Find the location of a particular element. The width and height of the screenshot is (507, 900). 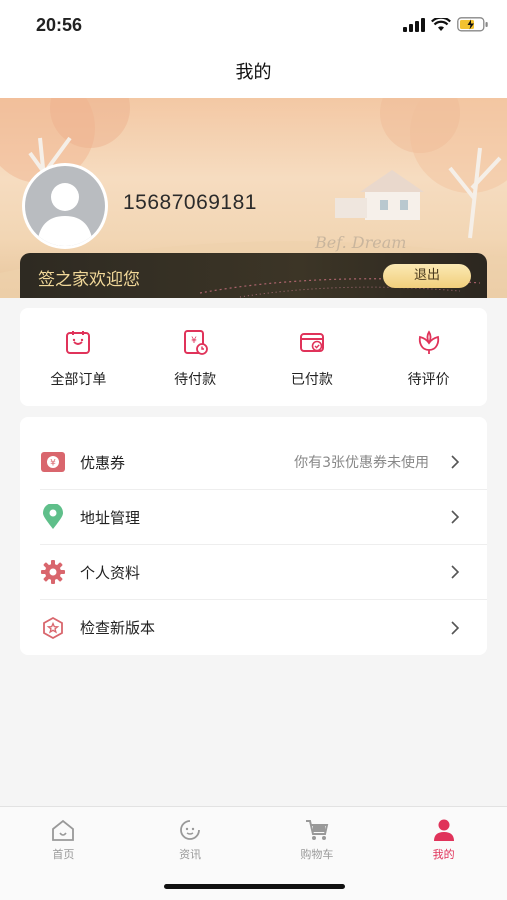

menu-item-version-label: 检查新版本 is located at coordinates (118, 628).